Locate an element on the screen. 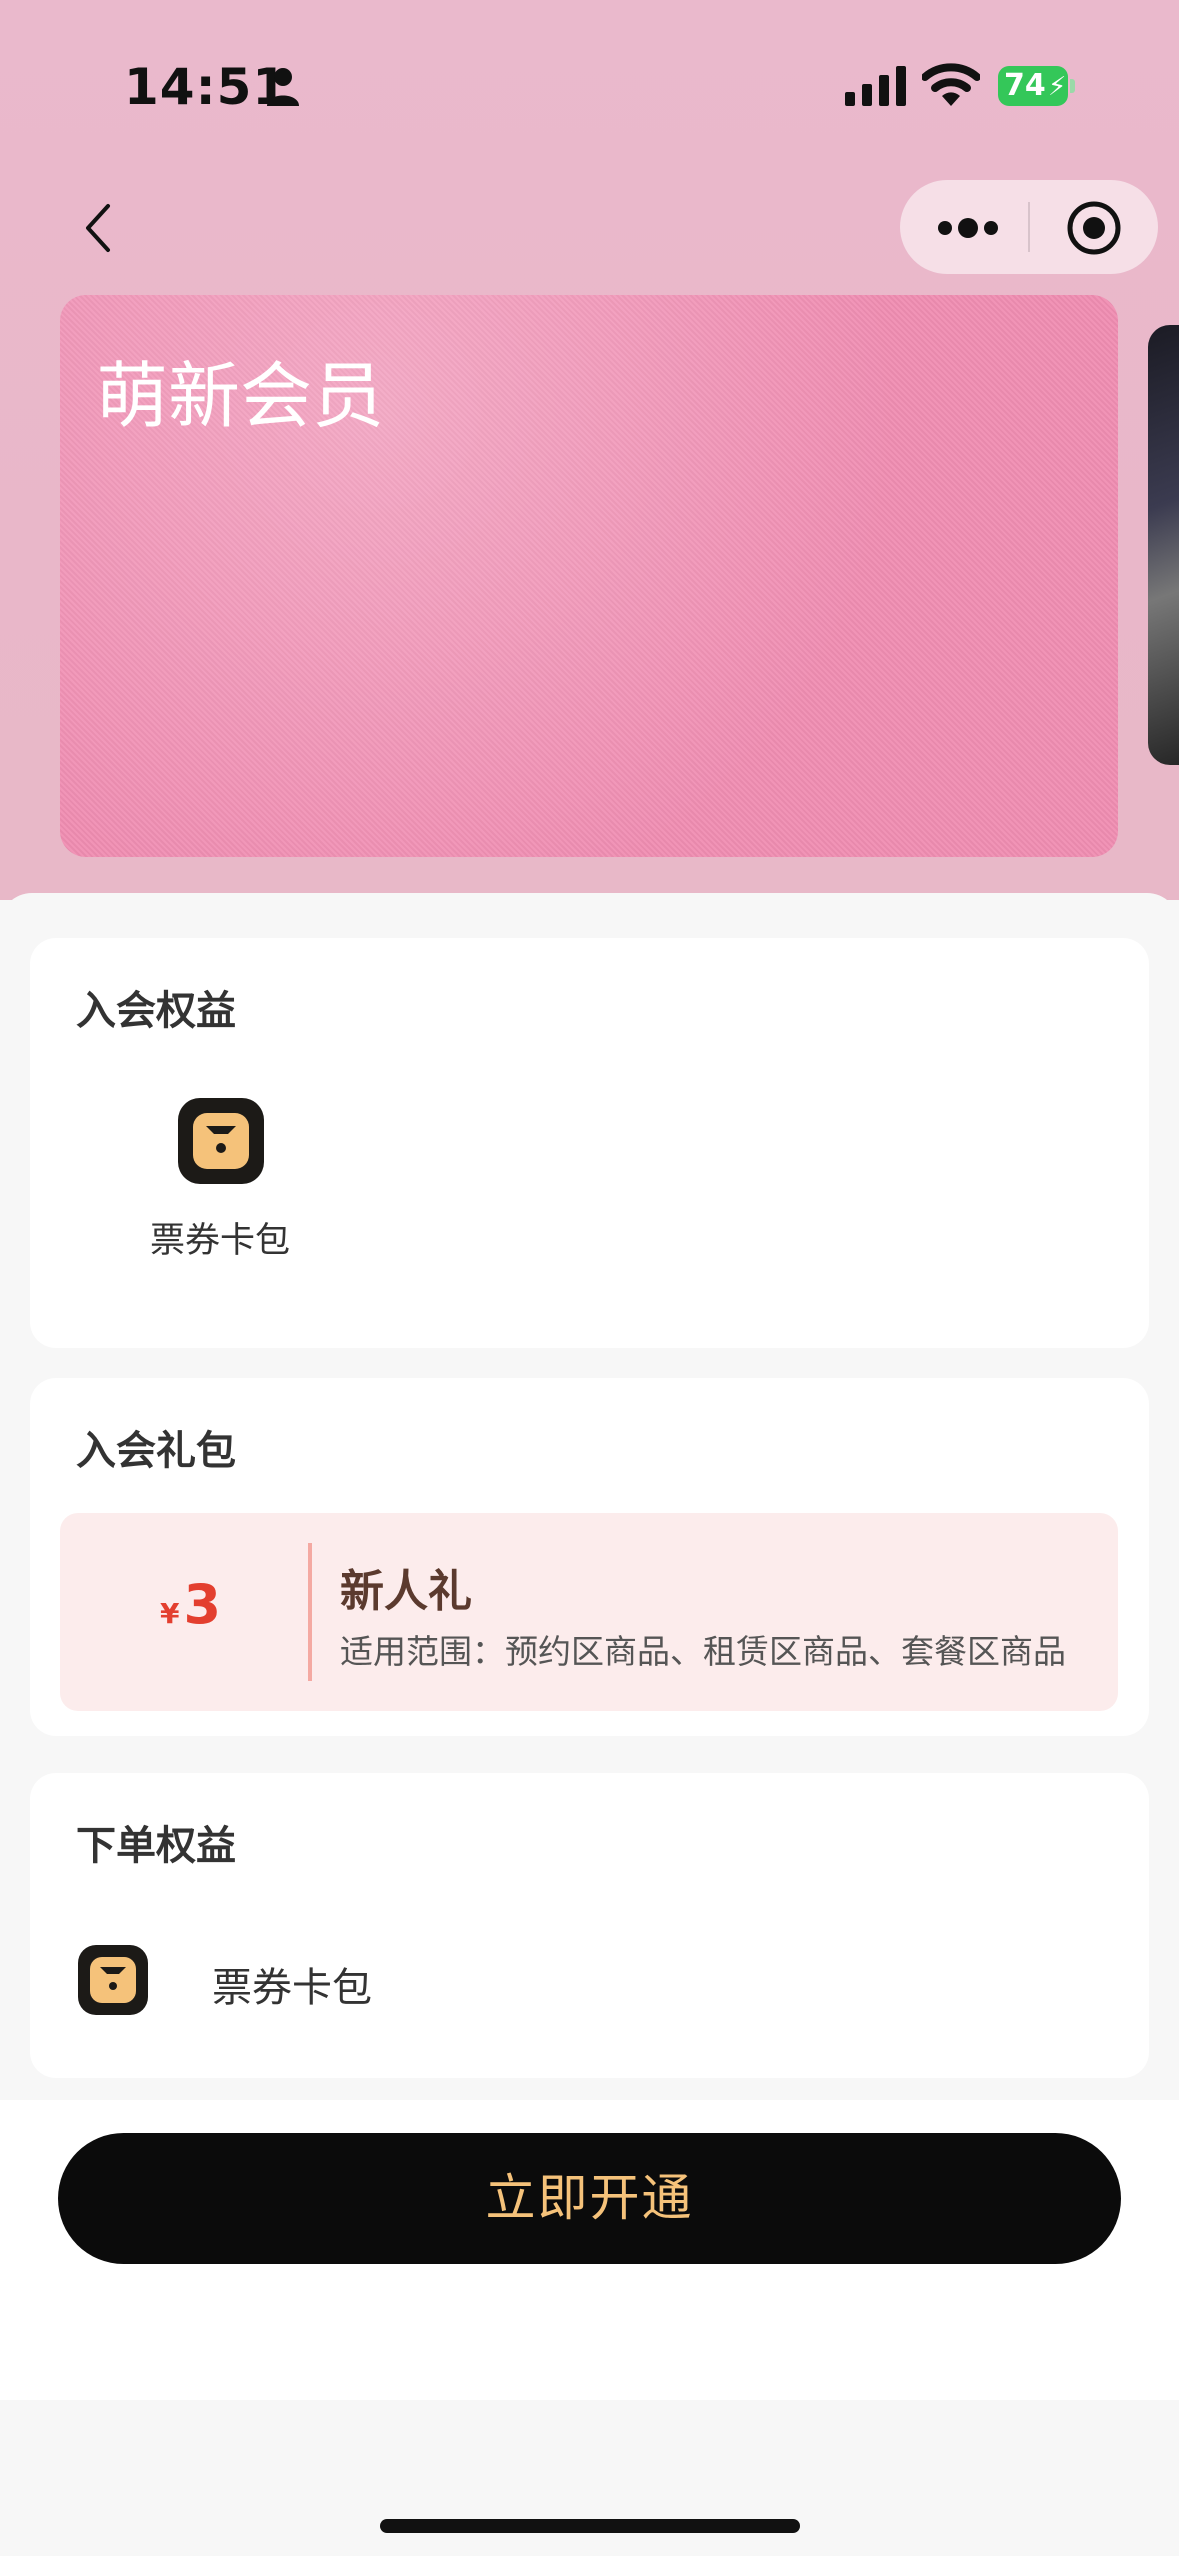 The width and height of the screenshot is (1179, 2556). cellular-signal-icon is located at coordinates (875, 86).